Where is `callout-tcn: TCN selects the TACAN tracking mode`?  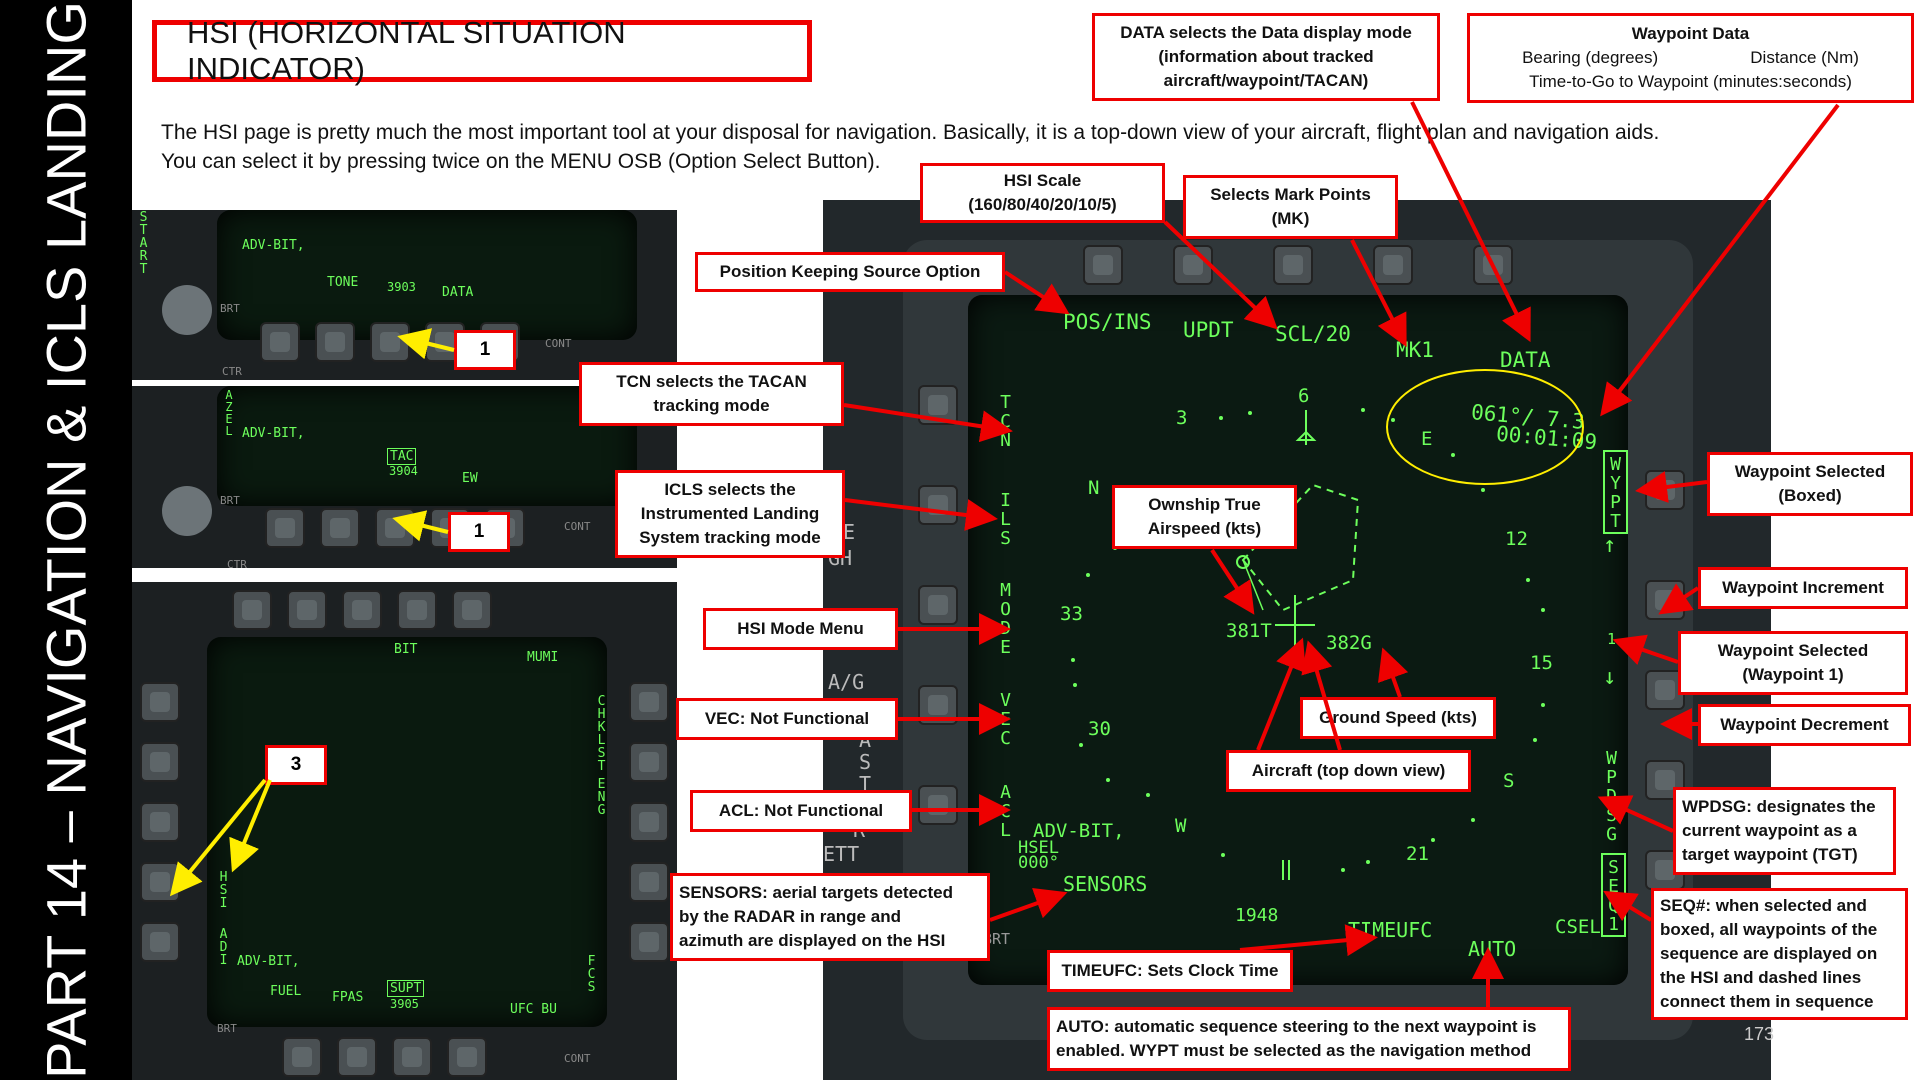 callout-tcn: TCN selects the TACAN tracking mode is located at coordinates (711, 394).